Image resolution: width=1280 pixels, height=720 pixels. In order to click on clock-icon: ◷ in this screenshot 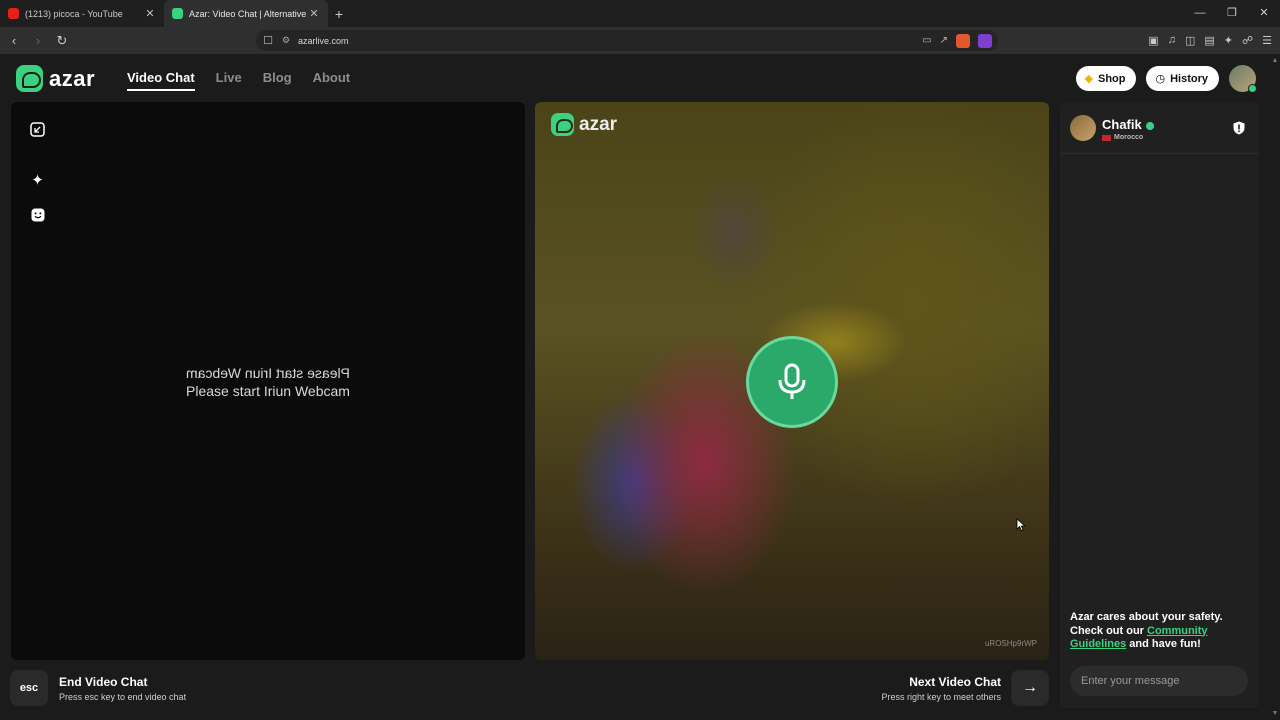, I will do `click(1160, 79)`.